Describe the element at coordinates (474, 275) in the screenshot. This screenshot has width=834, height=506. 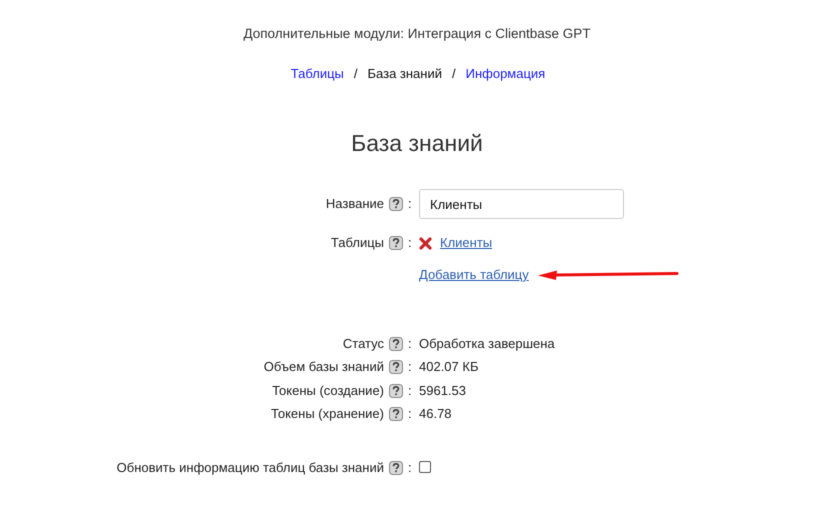
I see `add-table-link: Добавить таблицу` at that location.